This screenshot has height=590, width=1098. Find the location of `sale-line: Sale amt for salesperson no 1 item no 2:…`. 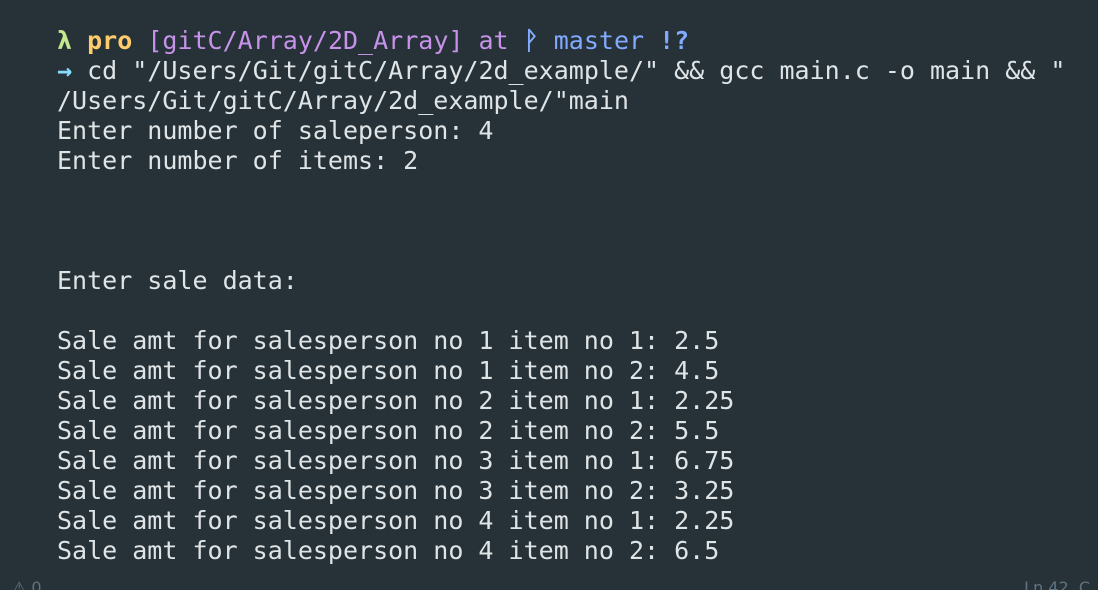

sale-line: Sale amt for salesperson no 1 item no 2:… is located at coordinates (388, 370).